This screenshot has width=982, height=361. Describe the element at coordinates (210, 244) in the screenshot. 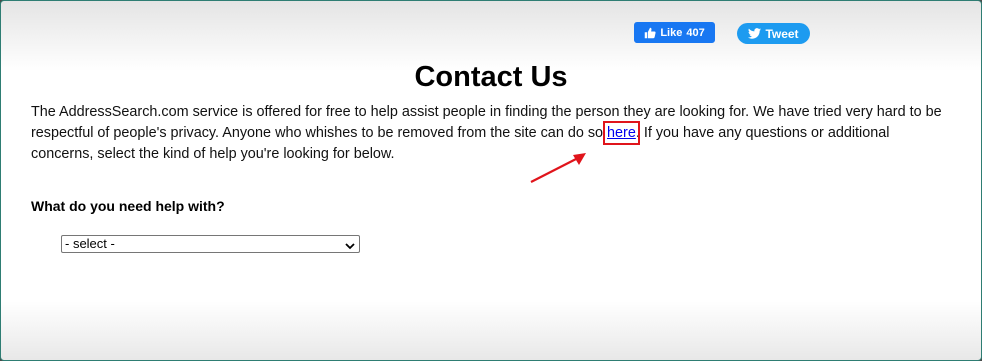

I see `help-type-select: - select -` at that location.